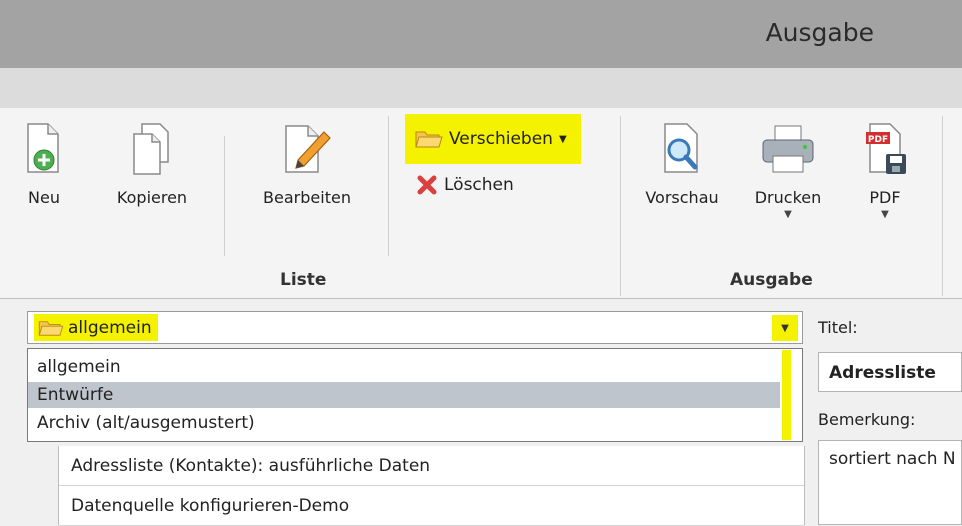 The width and height of the screenshot is (962, 526). Describe the element at coordinates (404, 367) in the screenshot. I see `dropdown-option-allgemein: allgemein` at that location.